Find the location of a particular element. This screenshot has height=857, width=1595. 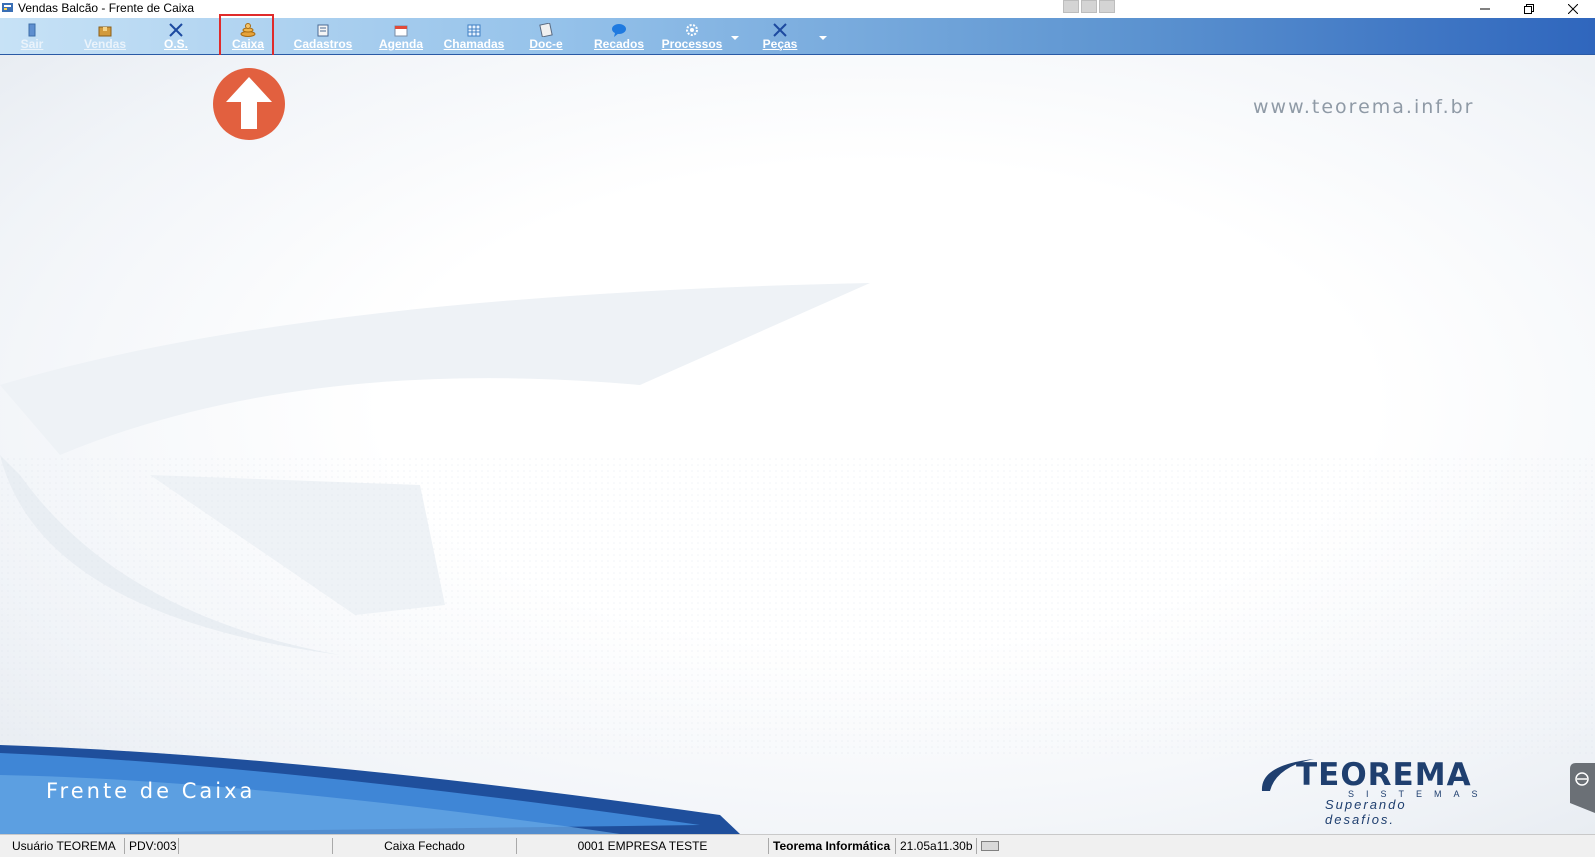

minimize-button is located at coordinates (1485, 9).